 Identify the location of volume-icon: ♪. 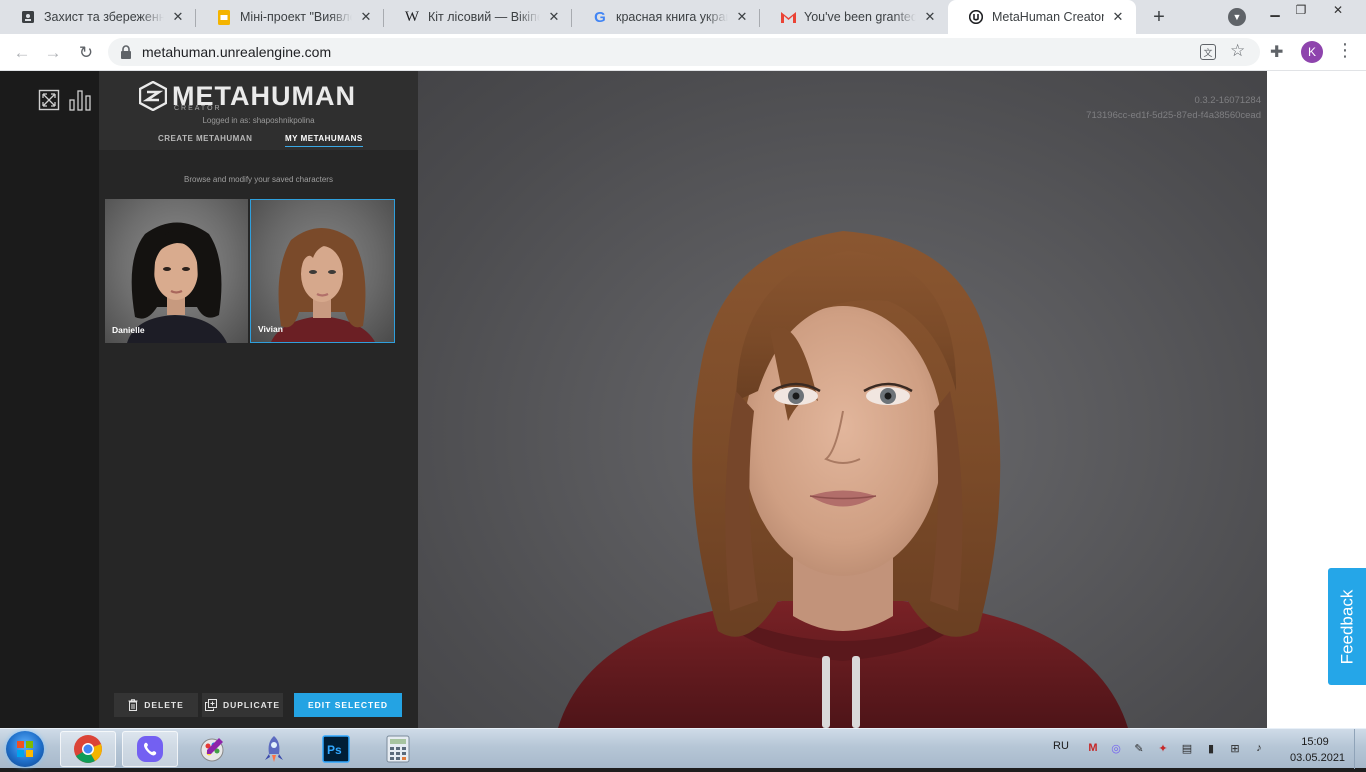
(1259, 748).